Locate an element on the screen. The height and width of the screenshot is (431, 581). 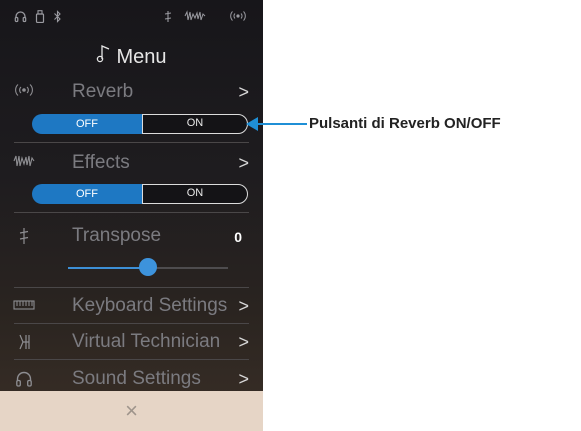
effects-toggle: OFF ON is located at coordinates (140, 194).